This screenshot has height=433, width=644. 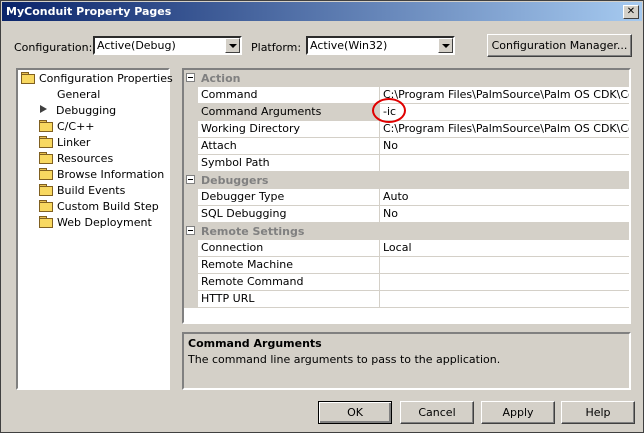 I want to click on tree-item-cpp: C/C++, so click(x=67, y=127).